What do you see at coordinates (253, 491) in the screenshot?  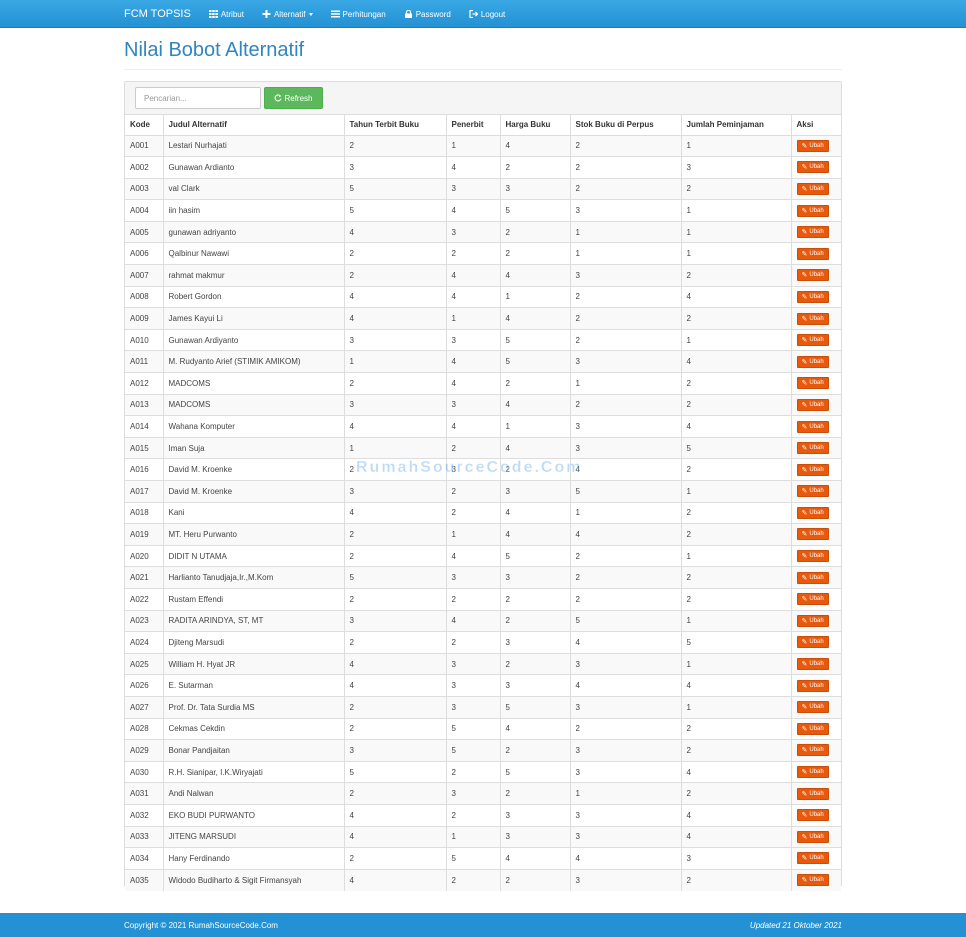 I see `cell-judul: David M. Kroenke` at bounding box center [253, 491].